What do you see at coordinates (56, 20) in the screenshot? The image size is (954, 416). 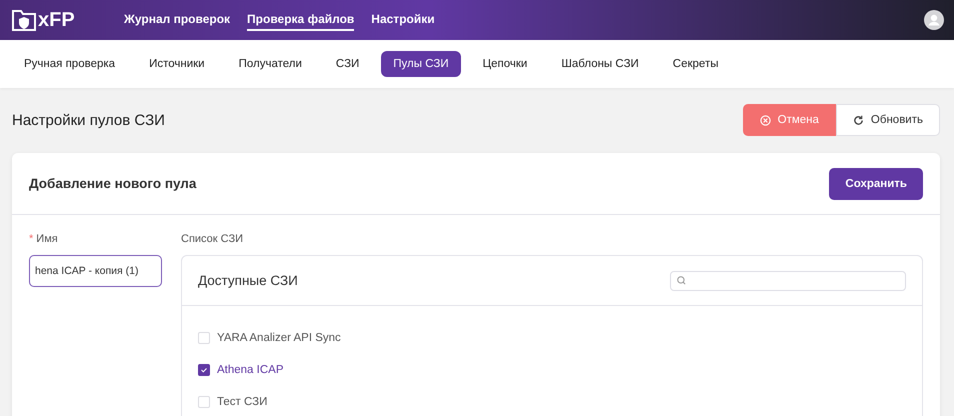 I see `logo-text: xFP` at bounding box center [56, 20].